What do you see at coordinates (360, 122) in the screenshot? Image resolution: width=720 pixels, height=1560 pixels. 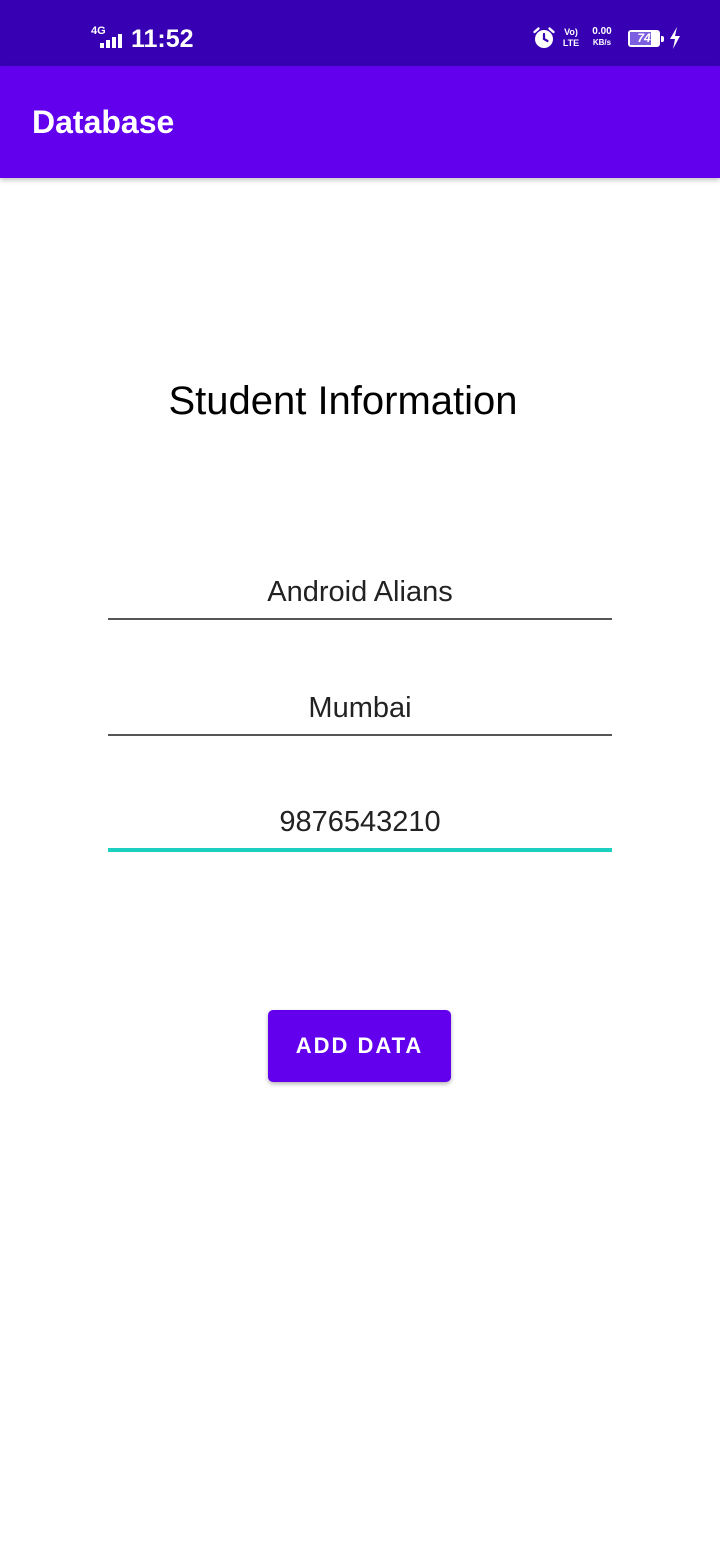 I see `app-bar: Database` at bounding box center [360, 122].